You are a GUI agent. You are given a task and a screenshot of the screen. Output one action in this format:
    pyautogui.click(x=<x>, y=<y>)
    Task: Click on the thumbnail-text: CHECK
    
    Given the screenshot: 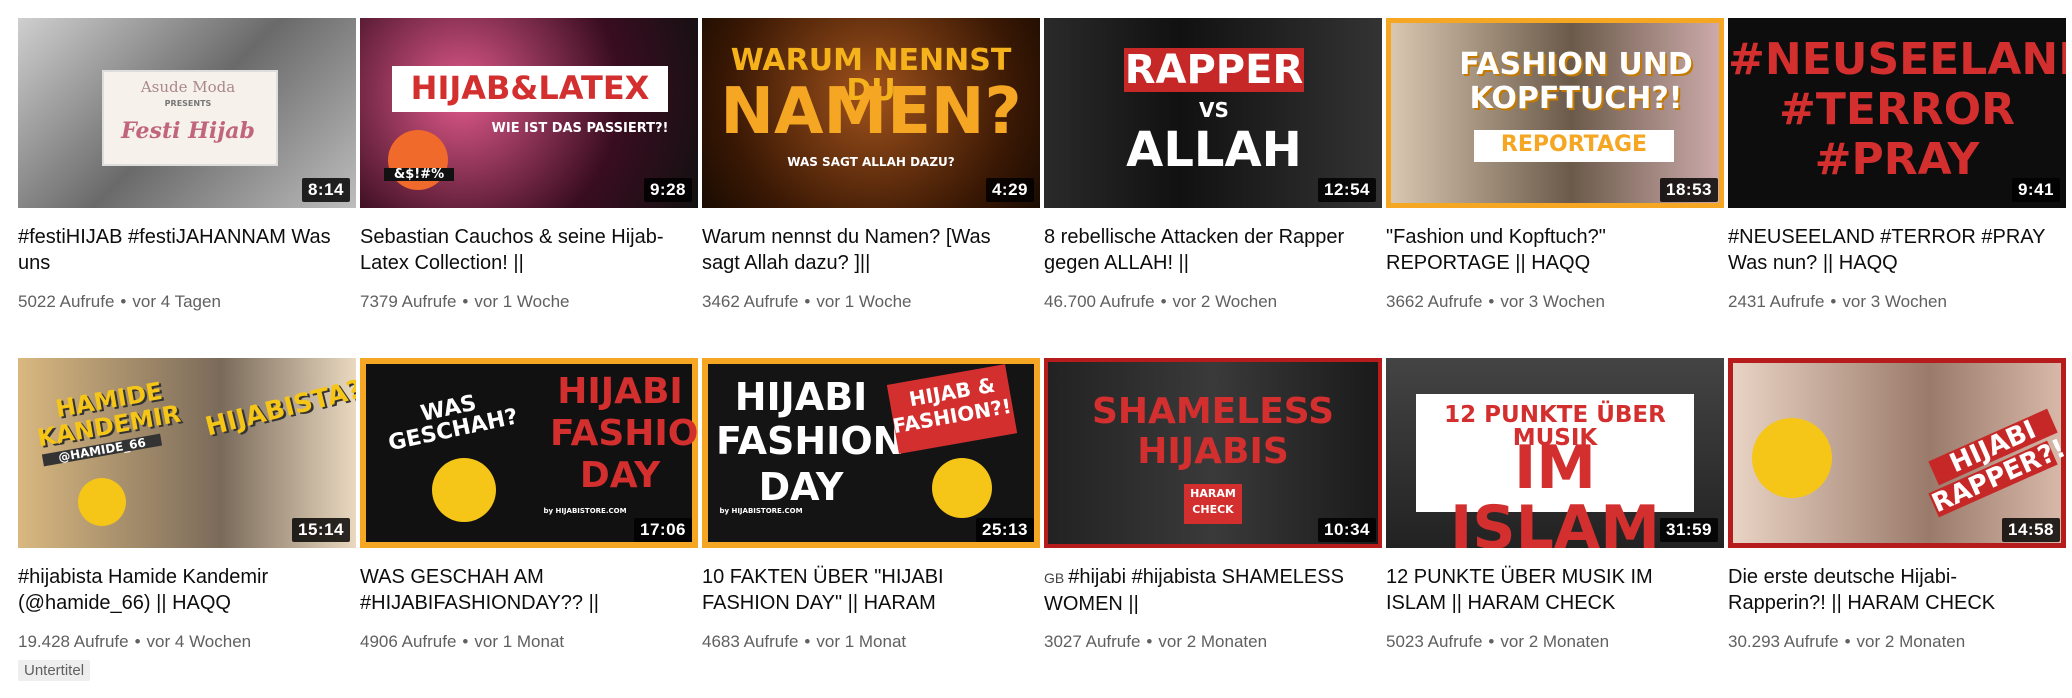 What is the action you would take?
    pyautogui.click(x=1213, y=509)
    